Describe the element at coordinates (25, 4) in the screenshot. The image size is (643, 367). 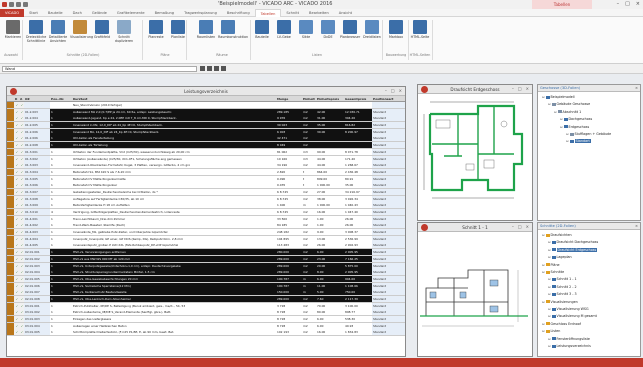
I see `redo-icon` at that location.